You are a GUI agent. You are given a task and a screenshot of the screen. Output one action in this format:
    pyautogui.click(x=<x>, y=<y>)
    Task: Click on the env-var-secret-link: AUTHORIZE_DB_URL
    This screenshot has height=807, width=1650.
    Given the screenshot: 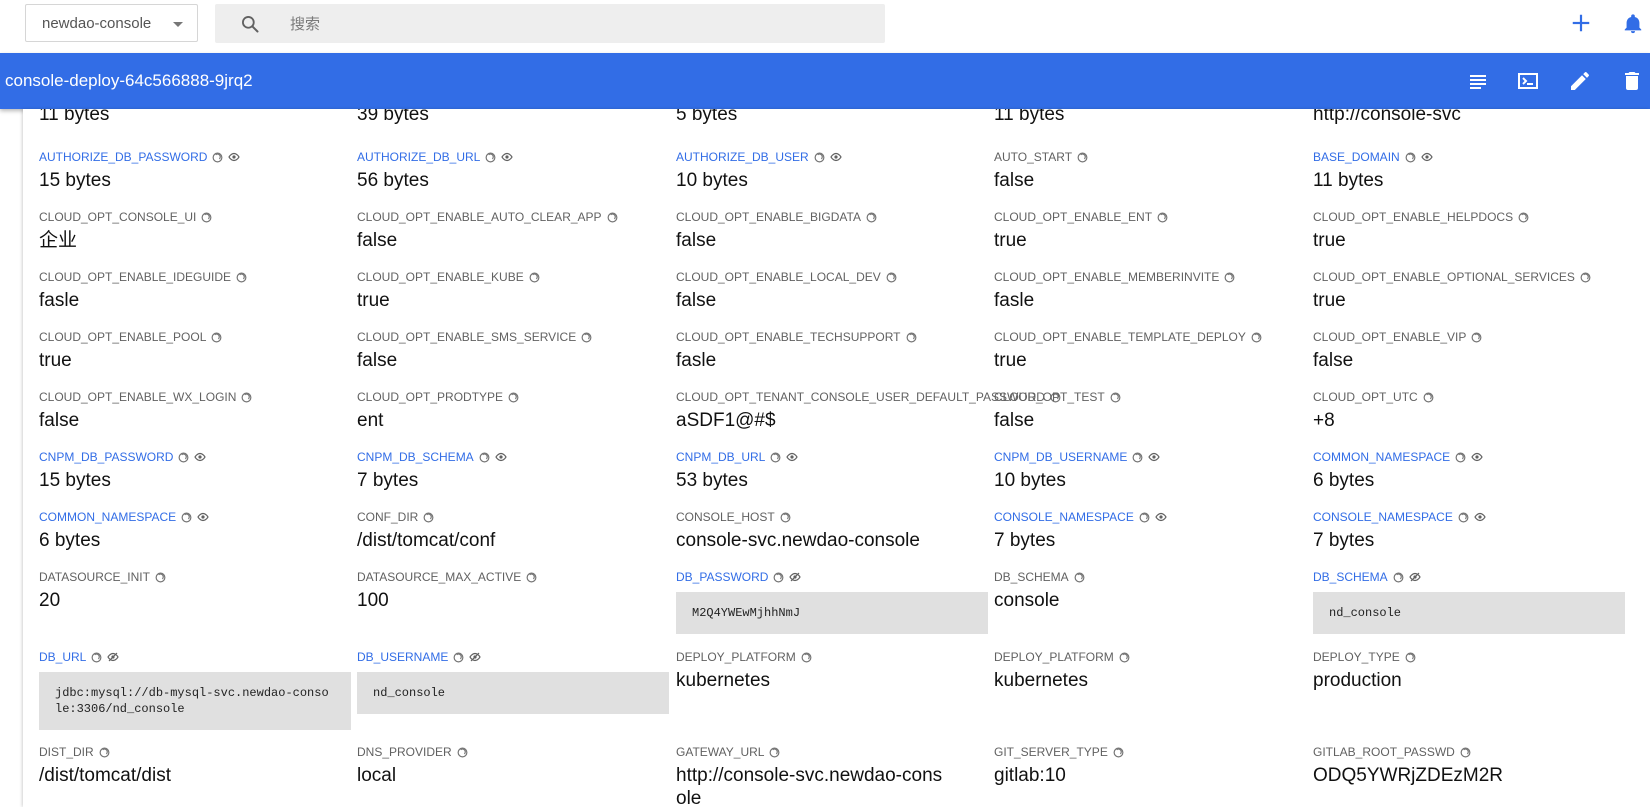 What is the action you would take?
    pyautogui.click(x=418, y=157)
    